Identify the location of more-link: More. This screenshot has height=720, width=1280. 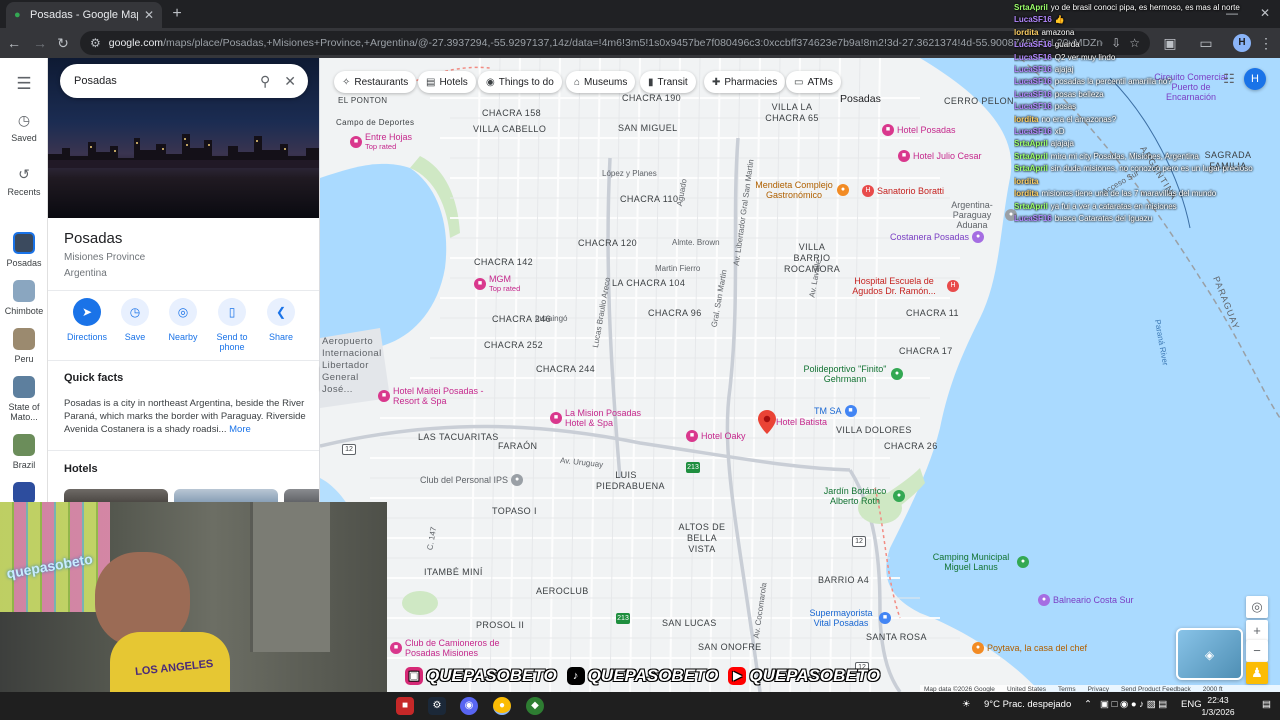
(240, 429).